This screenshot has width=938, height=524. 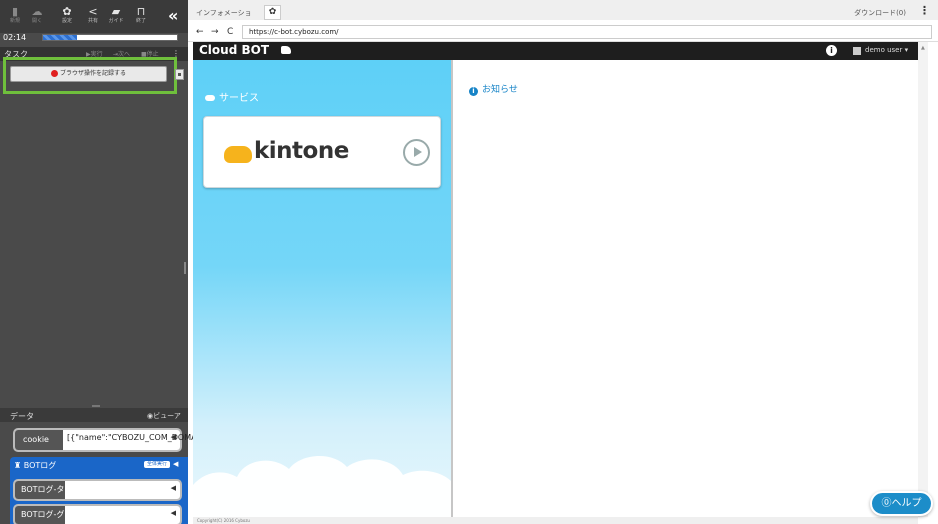 I want to click on collapse-panel-button: «, so click(x=173, y=16).